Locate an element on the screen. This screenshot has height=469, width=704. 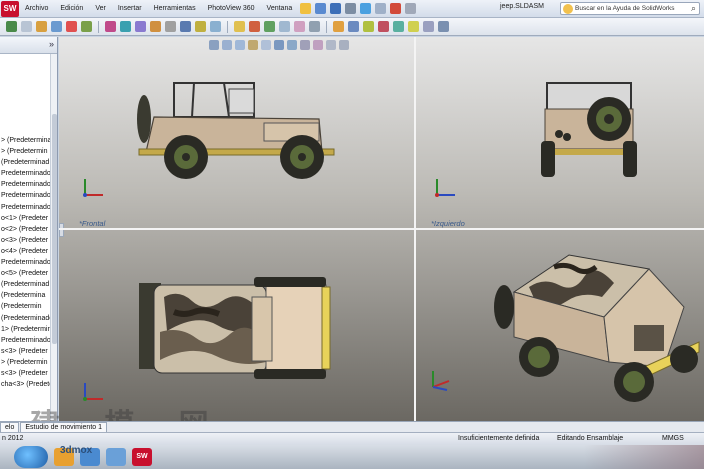
start-button is located at coordinates (31, 457).